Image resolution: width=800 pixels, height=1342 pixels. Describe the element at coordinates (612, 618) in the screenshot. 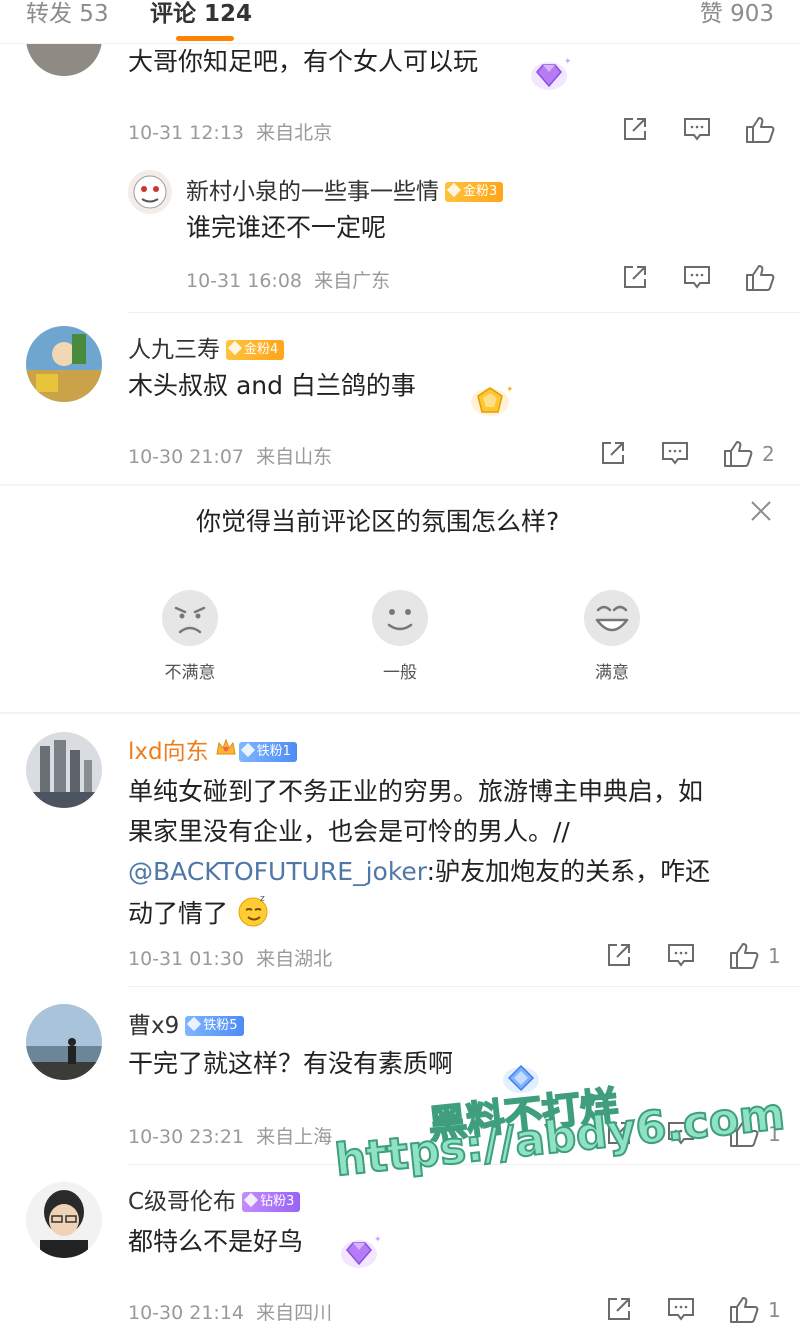

I see `satisfied-face-icon` at that location.